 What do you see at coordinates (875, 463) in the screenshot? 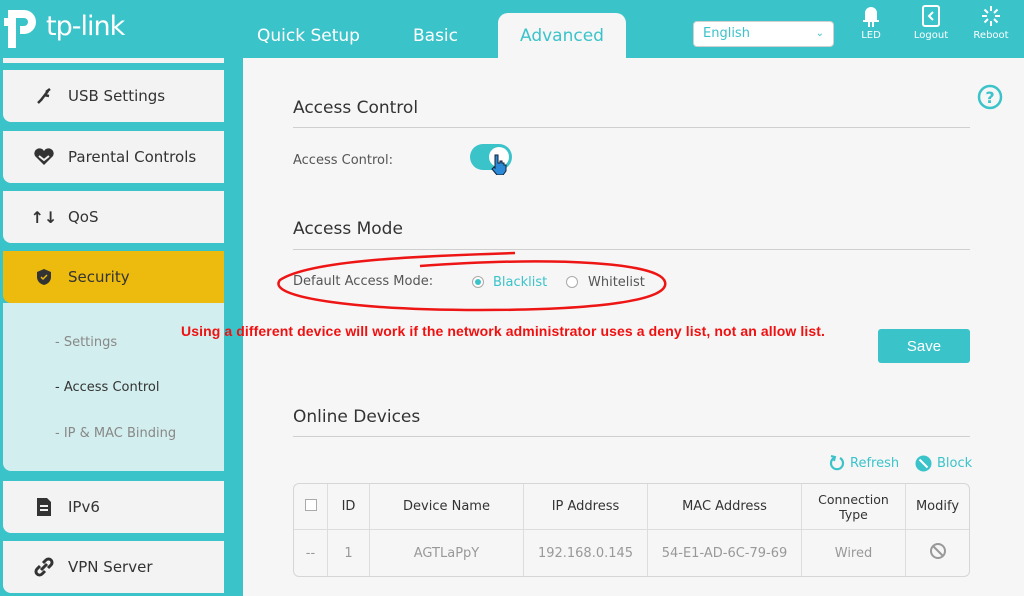
I see `refresh-label: Refresh` at bounding box center [875, 463].